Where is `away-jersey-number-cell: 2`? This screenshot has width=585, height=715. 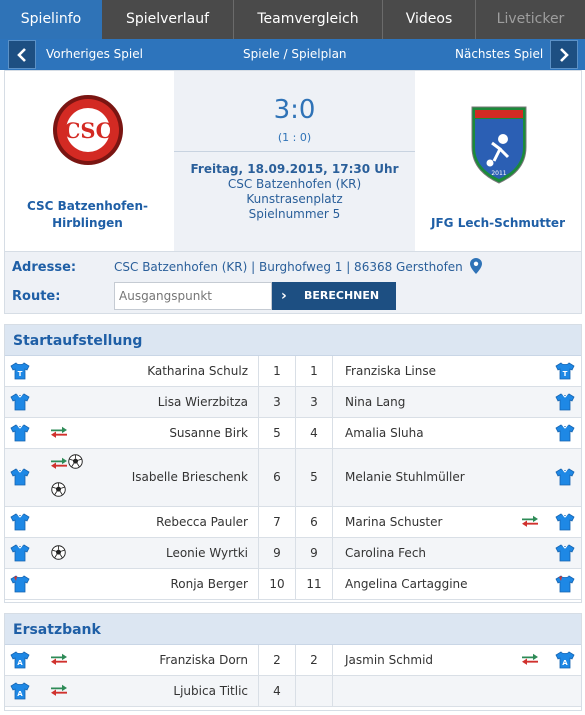
away-jersey-number-cell: 2 is located at coordinates (313, 660).